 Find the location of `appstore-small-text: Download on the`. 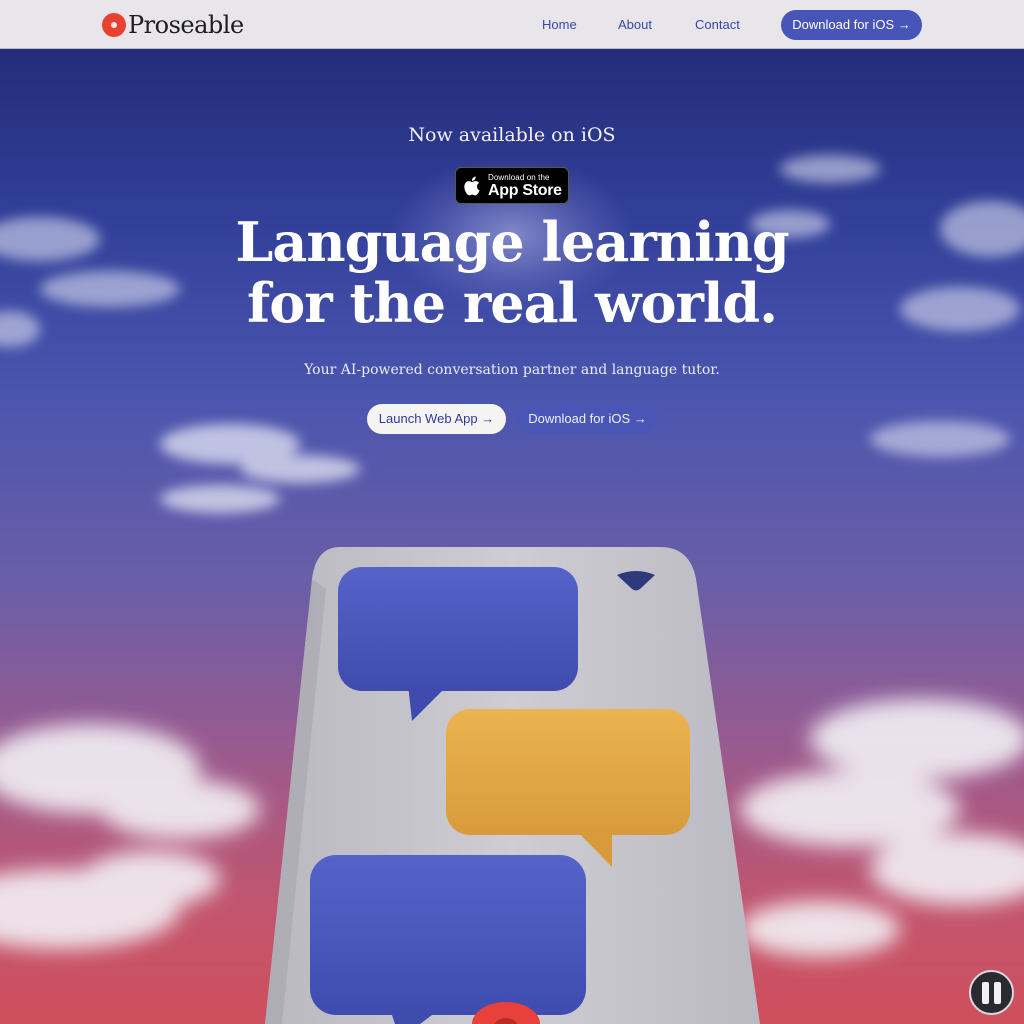

appstore-small-text: Download on the is located at coordinates (519, 177).